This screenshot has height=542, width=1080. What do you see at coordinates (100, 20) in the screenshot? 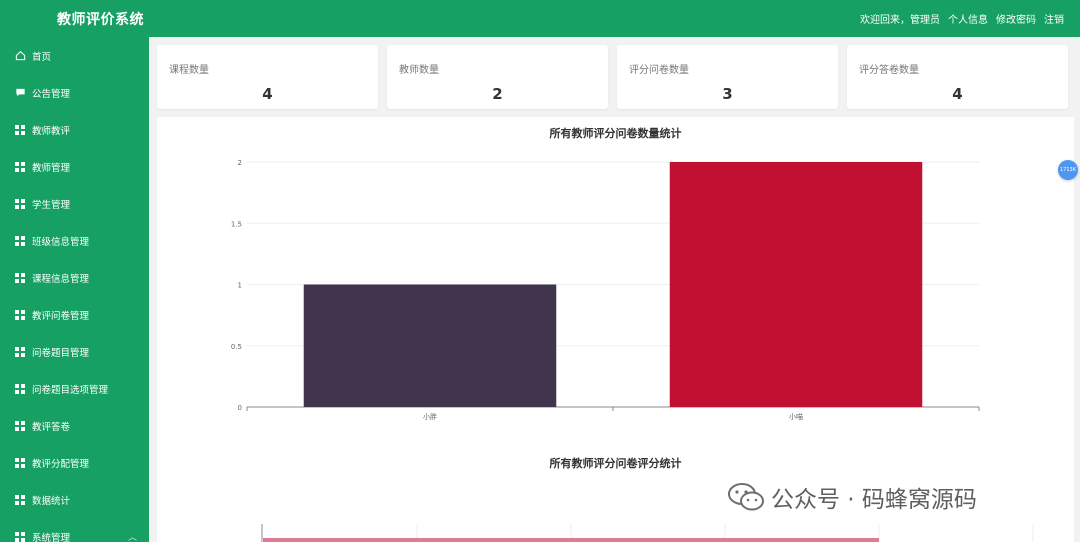
I see `app-title: 教师评价系统` at bounding box center [100, 20].